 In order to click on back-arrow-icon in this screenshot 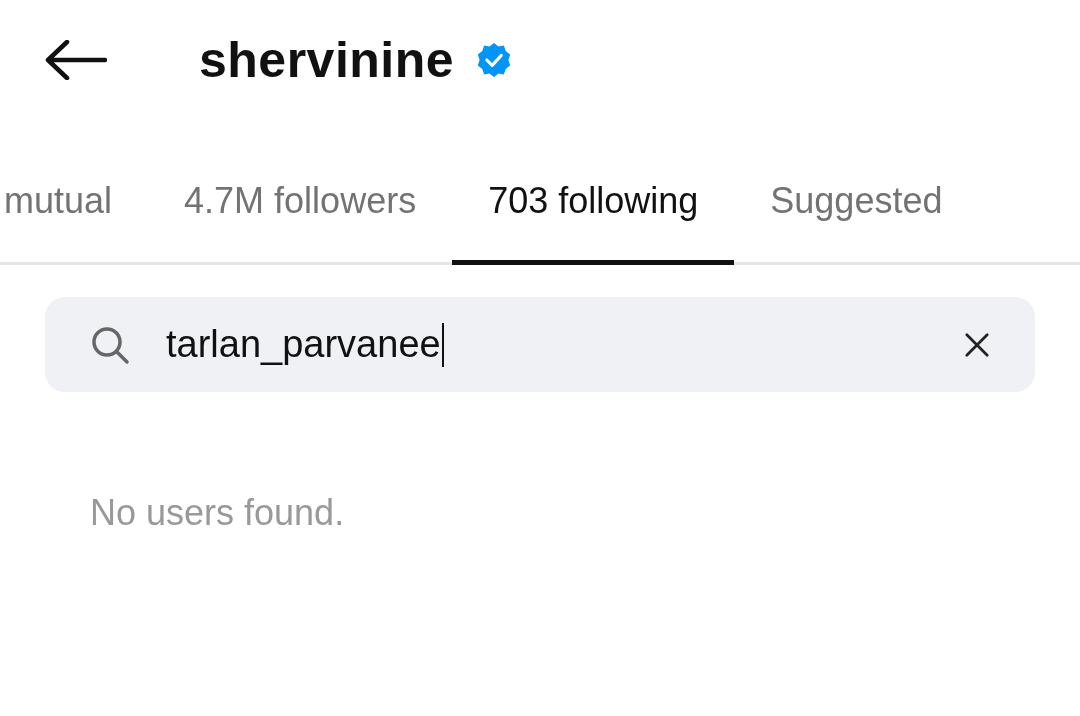, I will do `click(76, 60)`.